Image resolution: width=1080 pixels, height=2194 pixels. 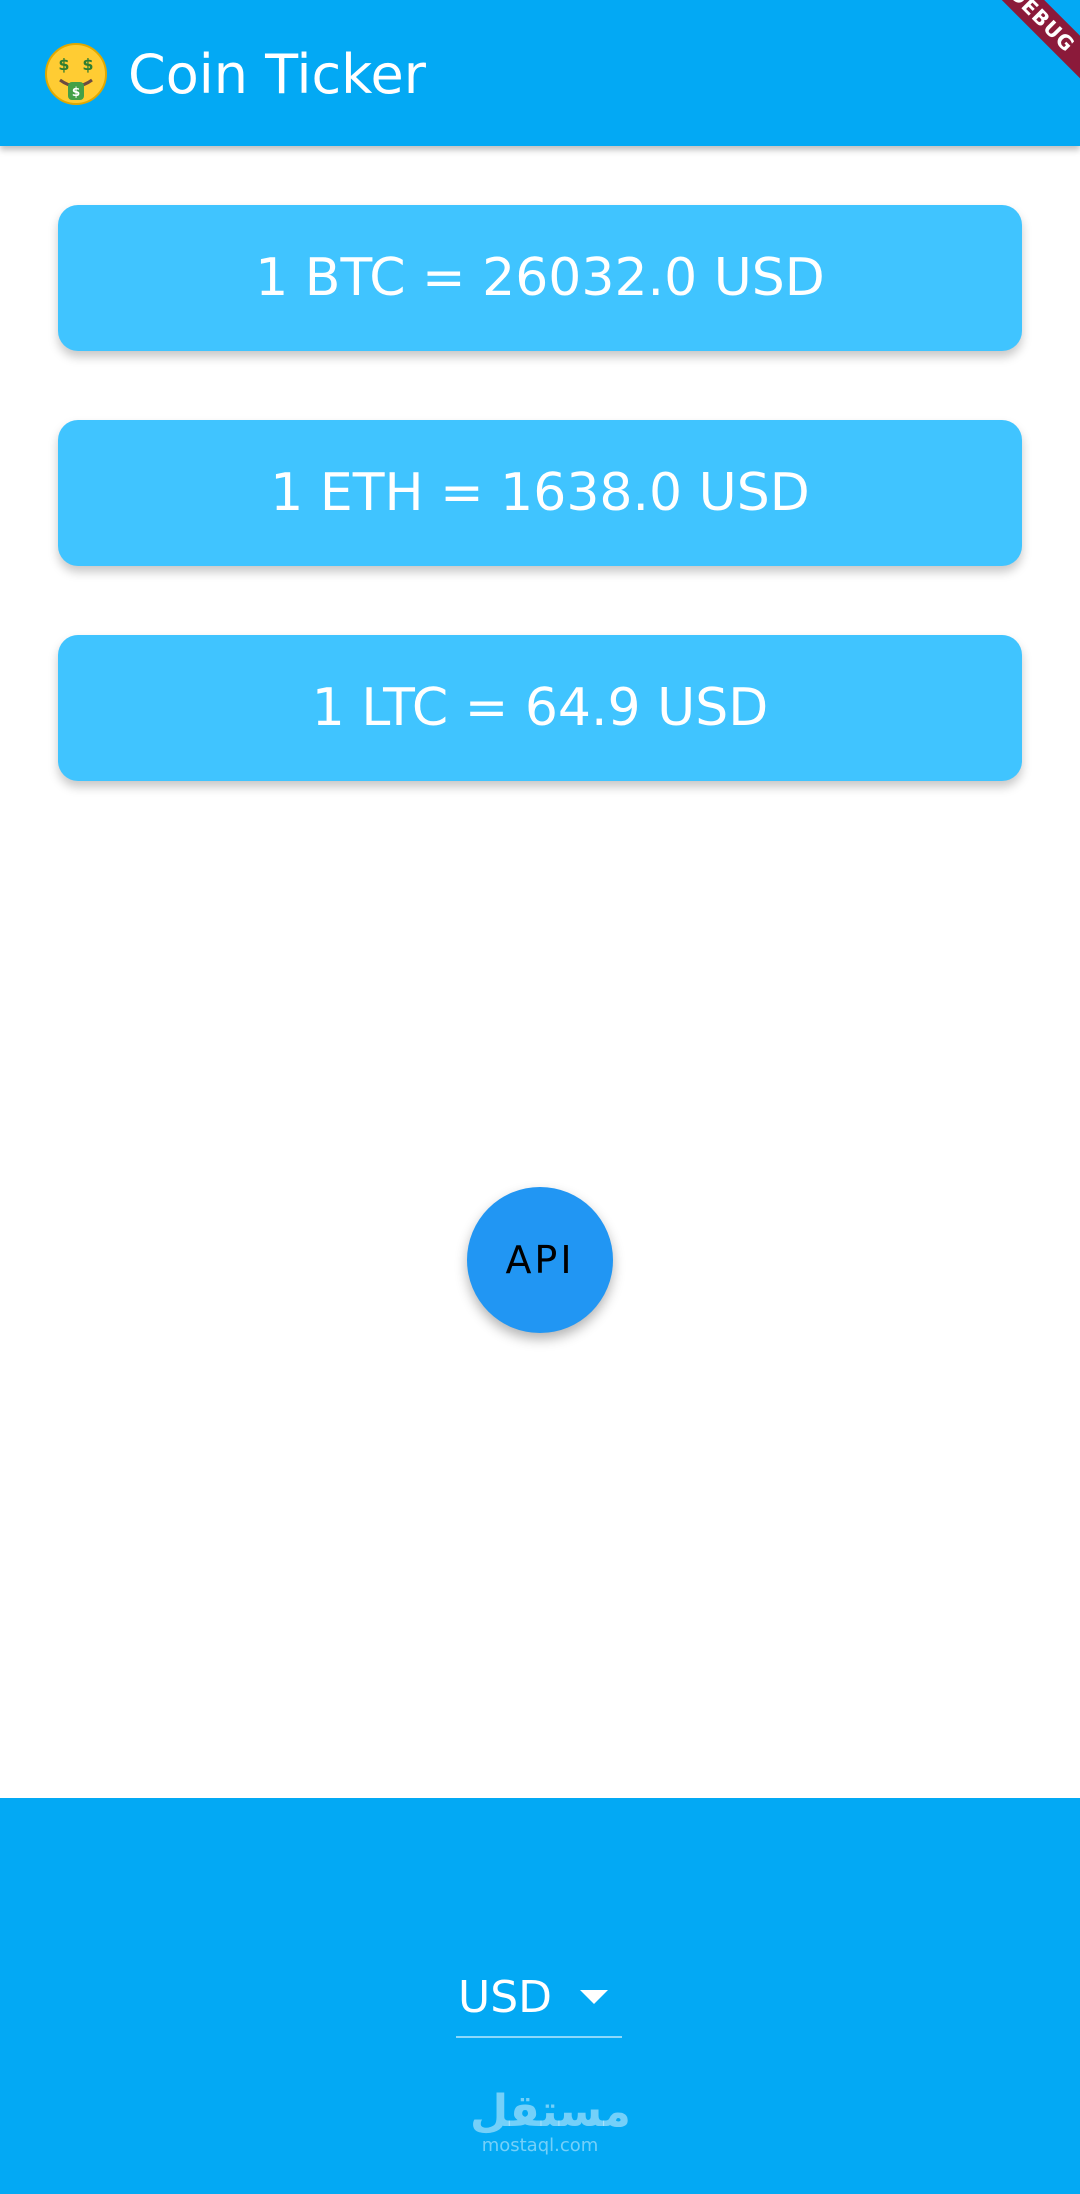 I want to click on rate-text: 1 LTC = 64.9 USD, so click(x=540, y=708).